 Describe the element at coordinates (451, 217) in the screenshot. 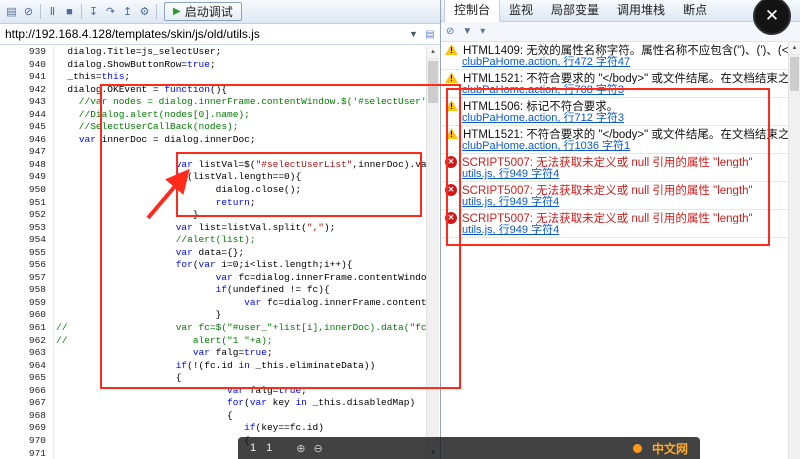

I see `error-icon: ✕` at that location.